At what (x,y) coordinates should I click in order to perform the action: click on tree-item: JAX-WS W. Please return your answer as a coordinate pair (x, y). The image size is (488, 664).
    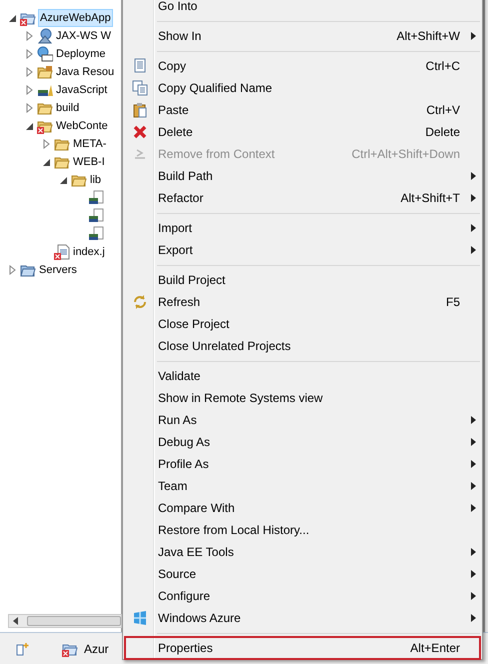
    Looking at the image, I should click on (83, 36).